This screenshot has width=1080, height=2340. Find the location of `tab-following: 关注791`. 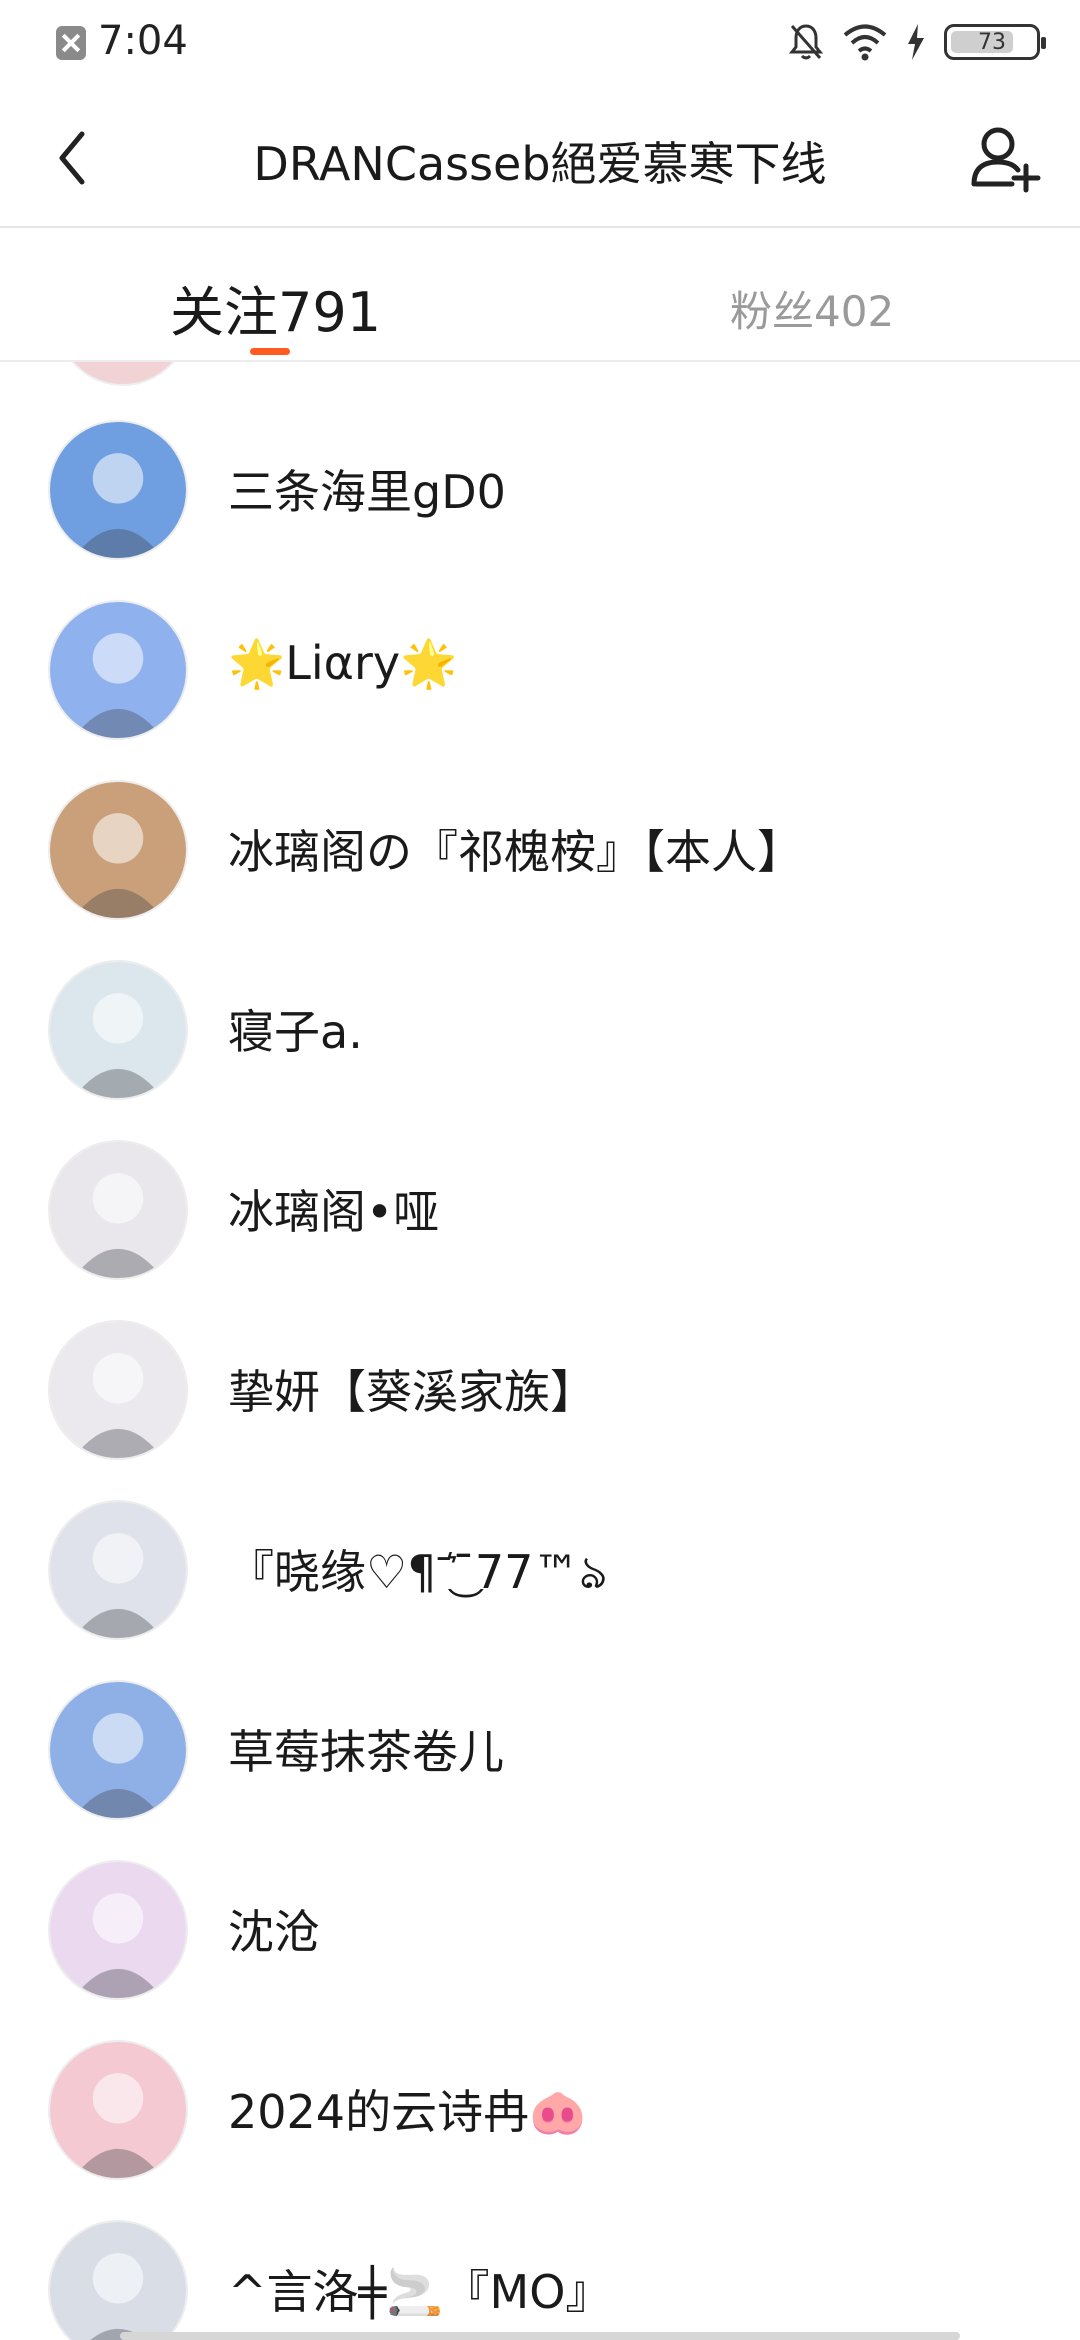

tab-following: 关注791 is located at coordinates (275, 307).